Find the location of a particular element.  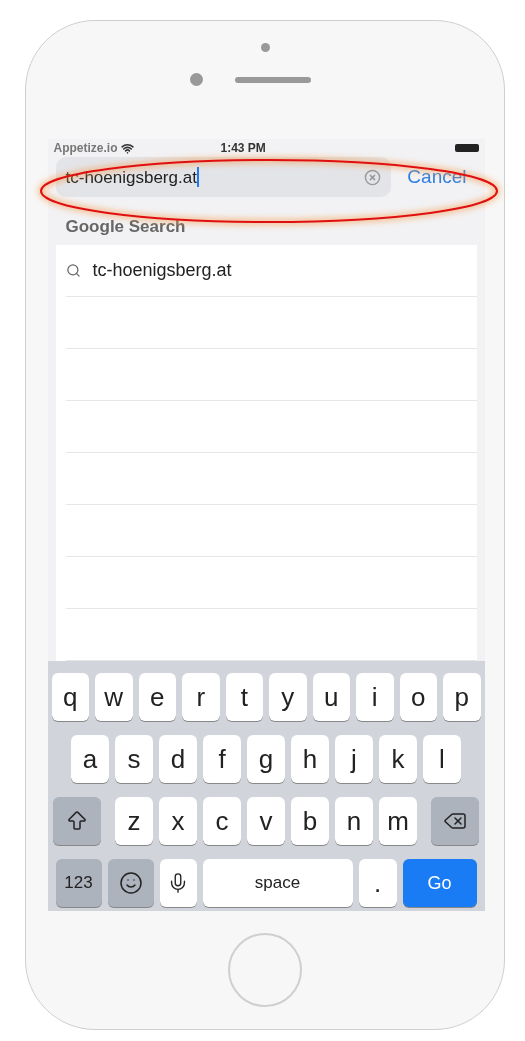

key: a is located at coordinates (90, 759).